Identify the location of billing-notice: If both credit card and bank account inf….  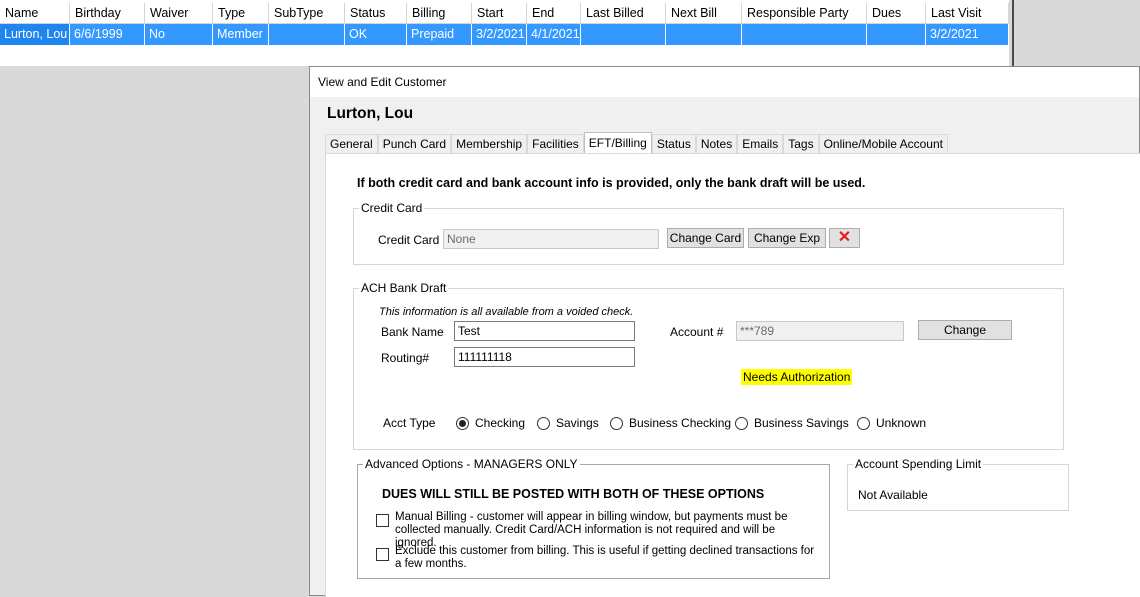
(611, 183).